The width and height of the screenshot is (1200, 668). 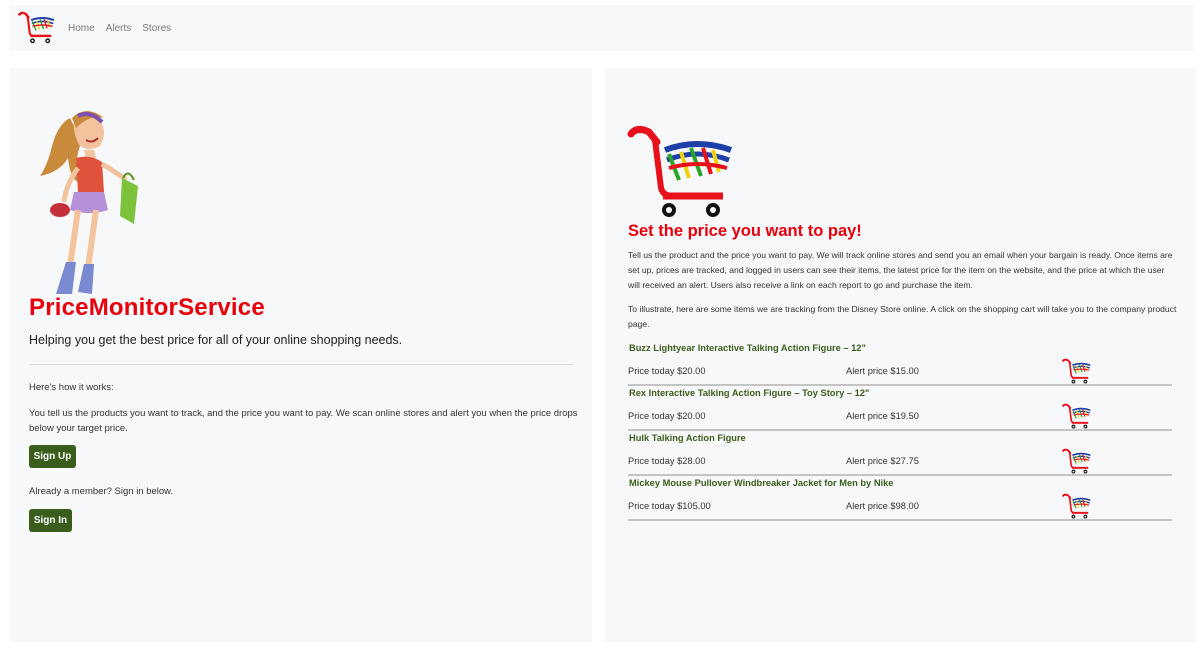 I want to click on how-it-works-label: Here's how it works:, so click(x=71, y=387).